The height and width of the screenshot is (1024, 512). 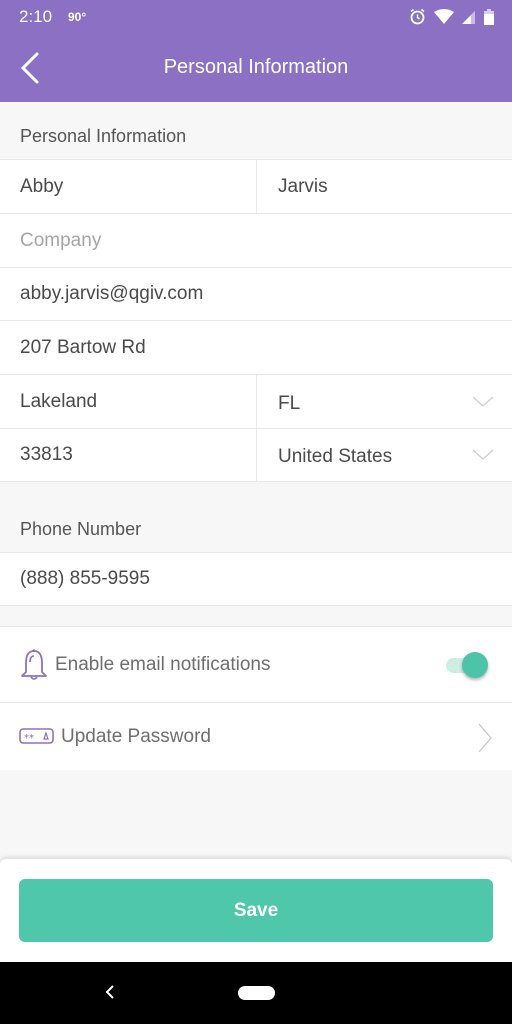 I want to click on city-state-row: Lakeland FL, so click(x=256, y=402).